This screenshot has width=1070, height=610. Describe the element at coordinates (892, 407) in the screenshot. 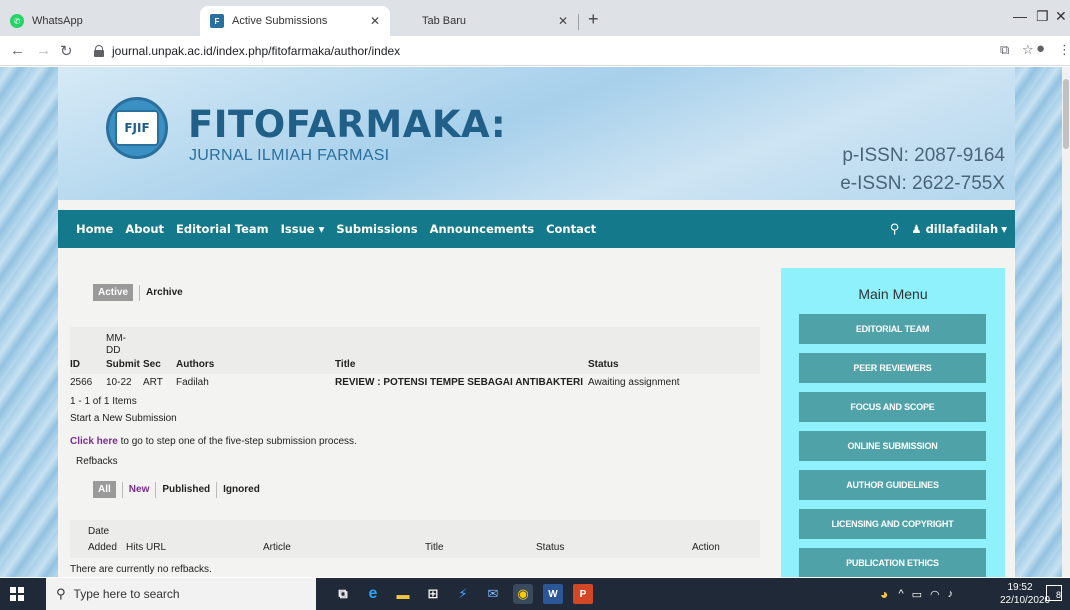

I see `menu-focus-and-scope: FOCUS AND SCOPE` at that location.